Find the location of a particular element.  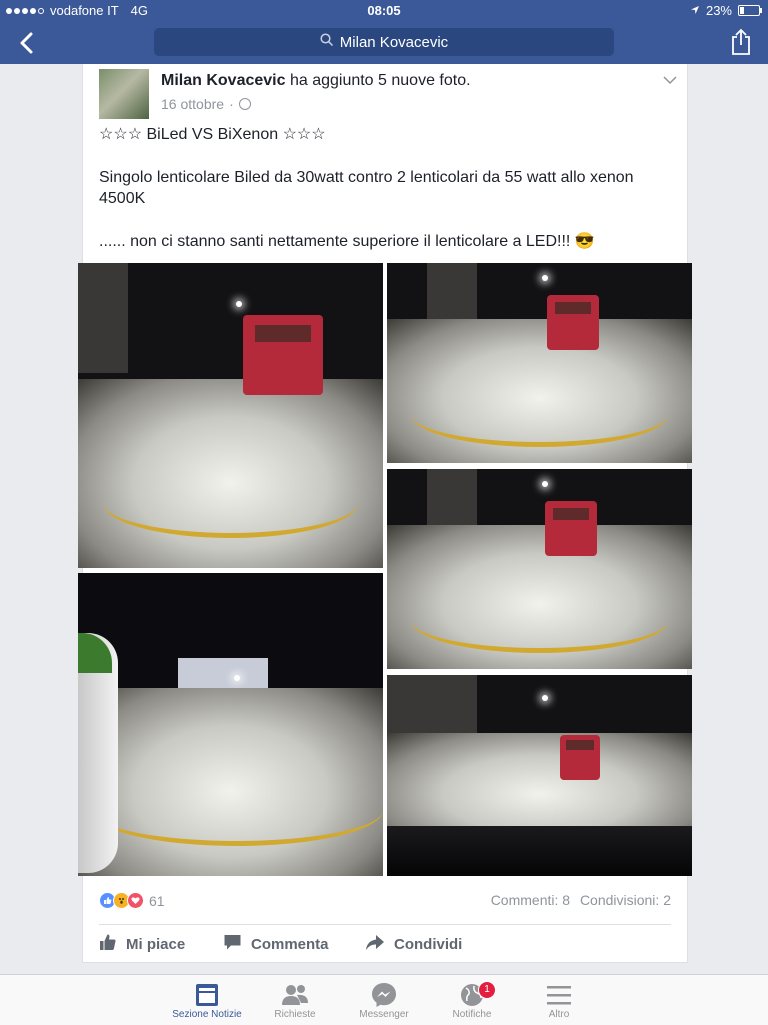

comment-button: Commenta is located at coordinates (276, 944).